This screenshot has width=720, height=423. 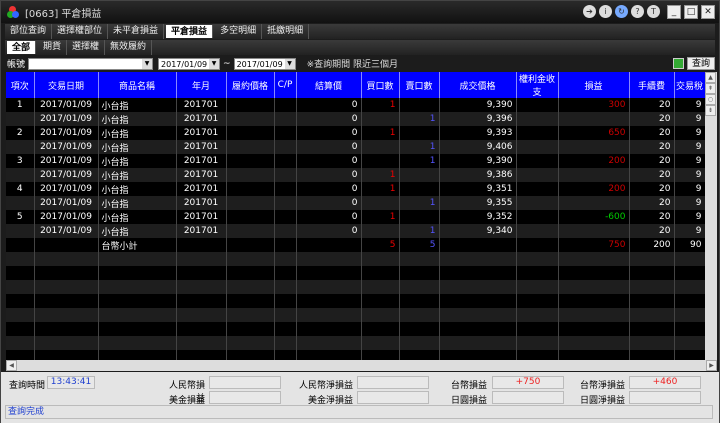 What do you see at coordinates (710, 110) in the screenshot?
I see `scroll-page-down-icon: ⇟` at bounding box center [710, 110].